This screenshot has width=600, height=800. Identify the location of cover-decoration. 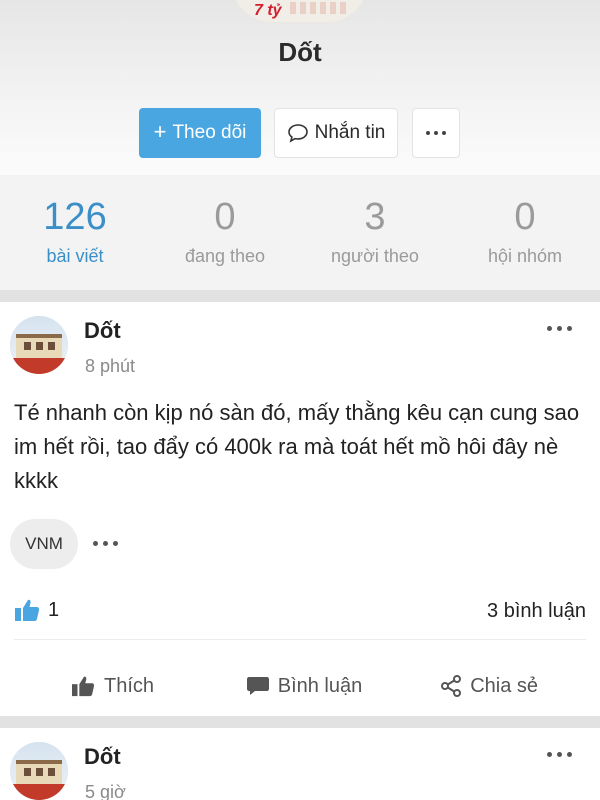
(320, 8).